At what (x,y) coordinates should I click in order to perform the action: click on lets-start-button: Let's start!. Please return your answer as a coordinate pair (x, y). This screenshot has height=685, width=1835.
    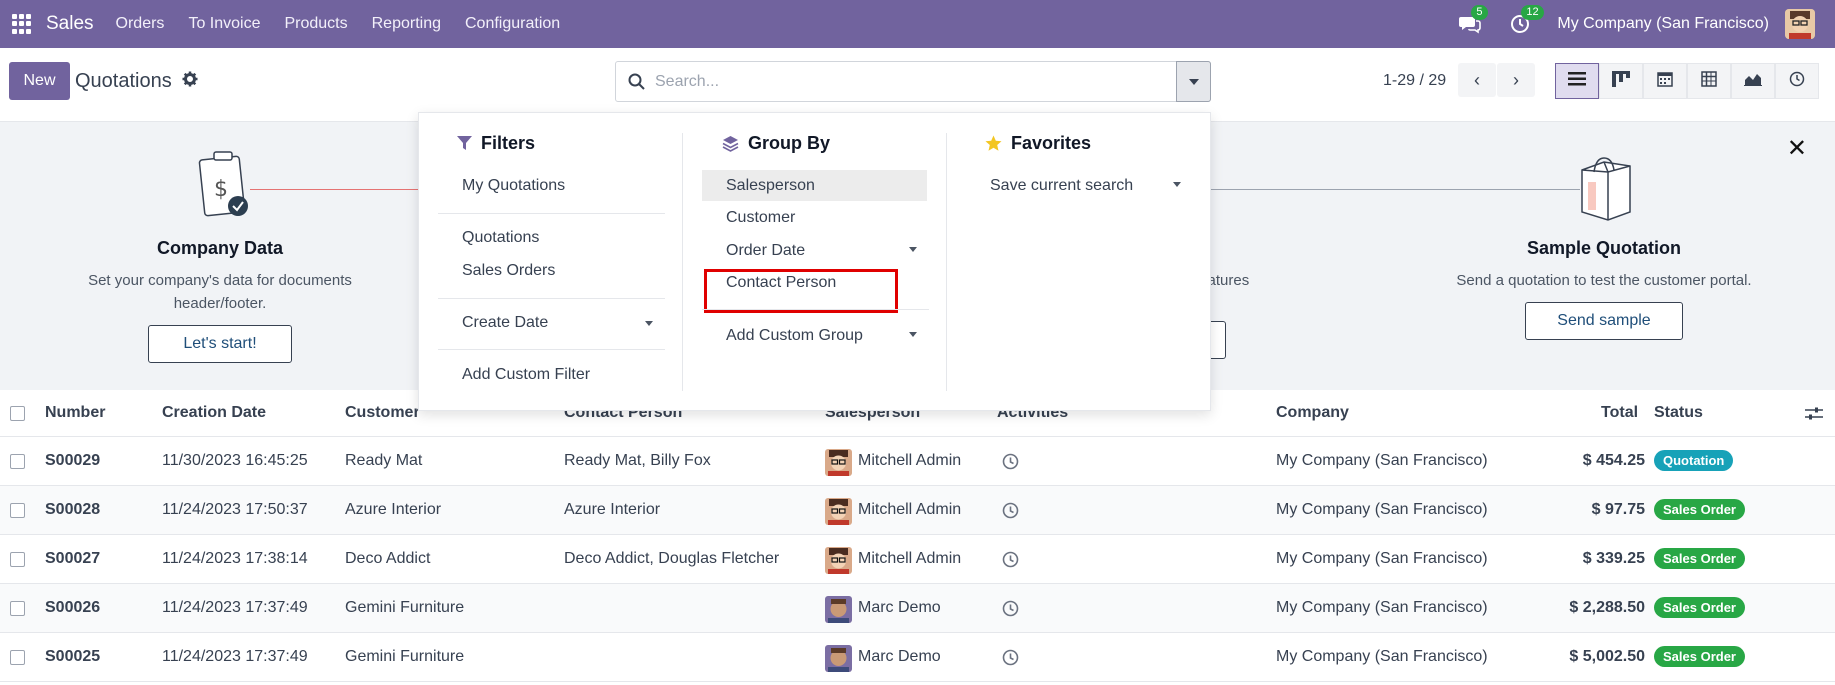
    Looking at the image, I should click on (220, 344).